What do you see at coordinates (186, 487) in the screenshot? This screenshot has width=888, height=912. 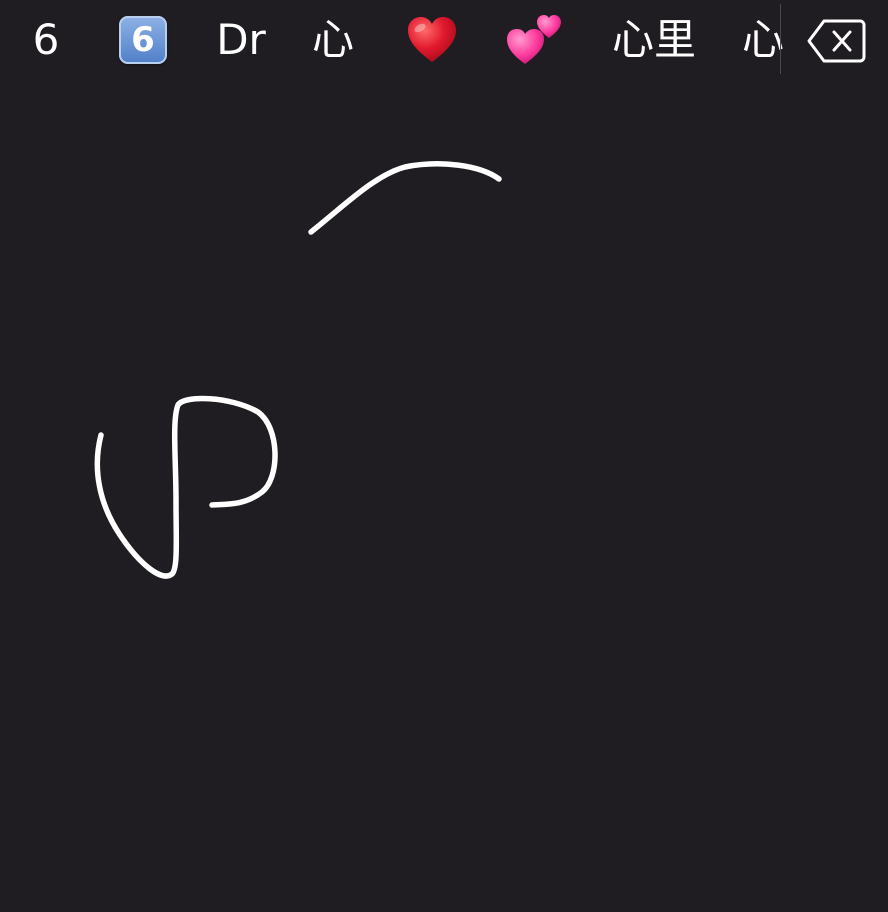 I see `handwriting-stroke-left` at bounding box center [186, 487].